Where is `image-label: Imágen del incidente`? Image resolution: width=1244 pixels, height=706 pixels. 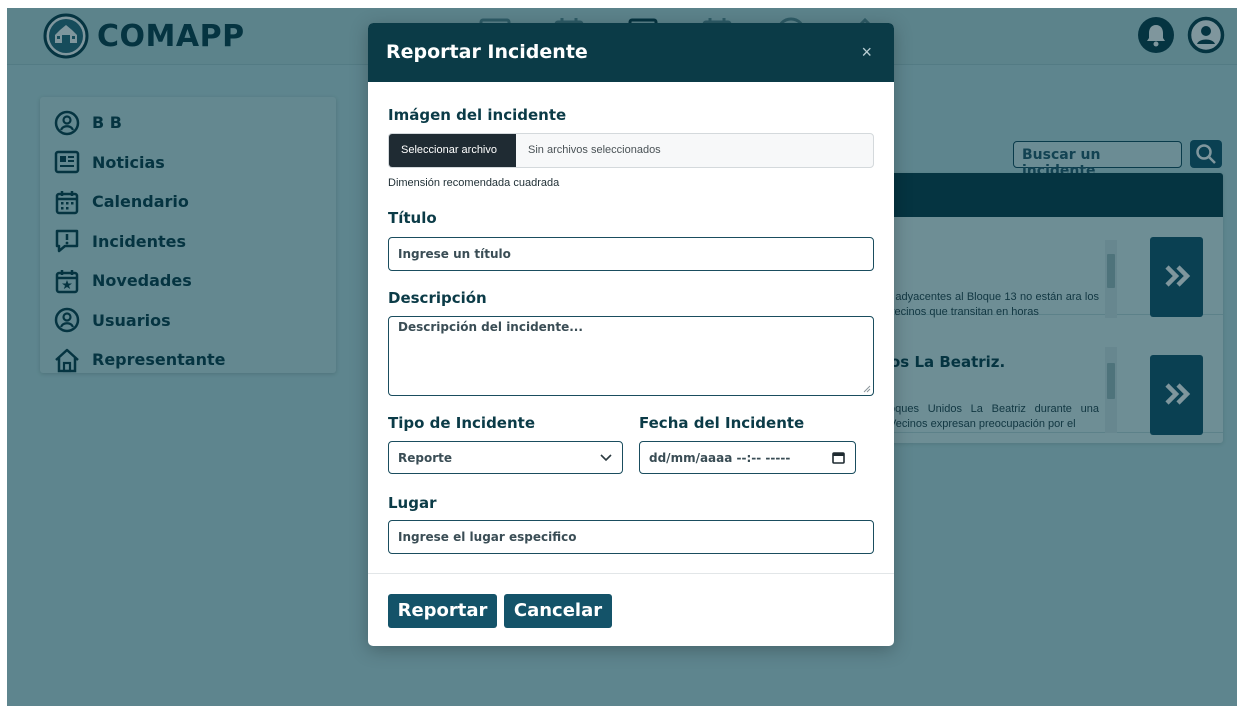 image-label: Imágen del incidente is located at coordinates (477, 115).